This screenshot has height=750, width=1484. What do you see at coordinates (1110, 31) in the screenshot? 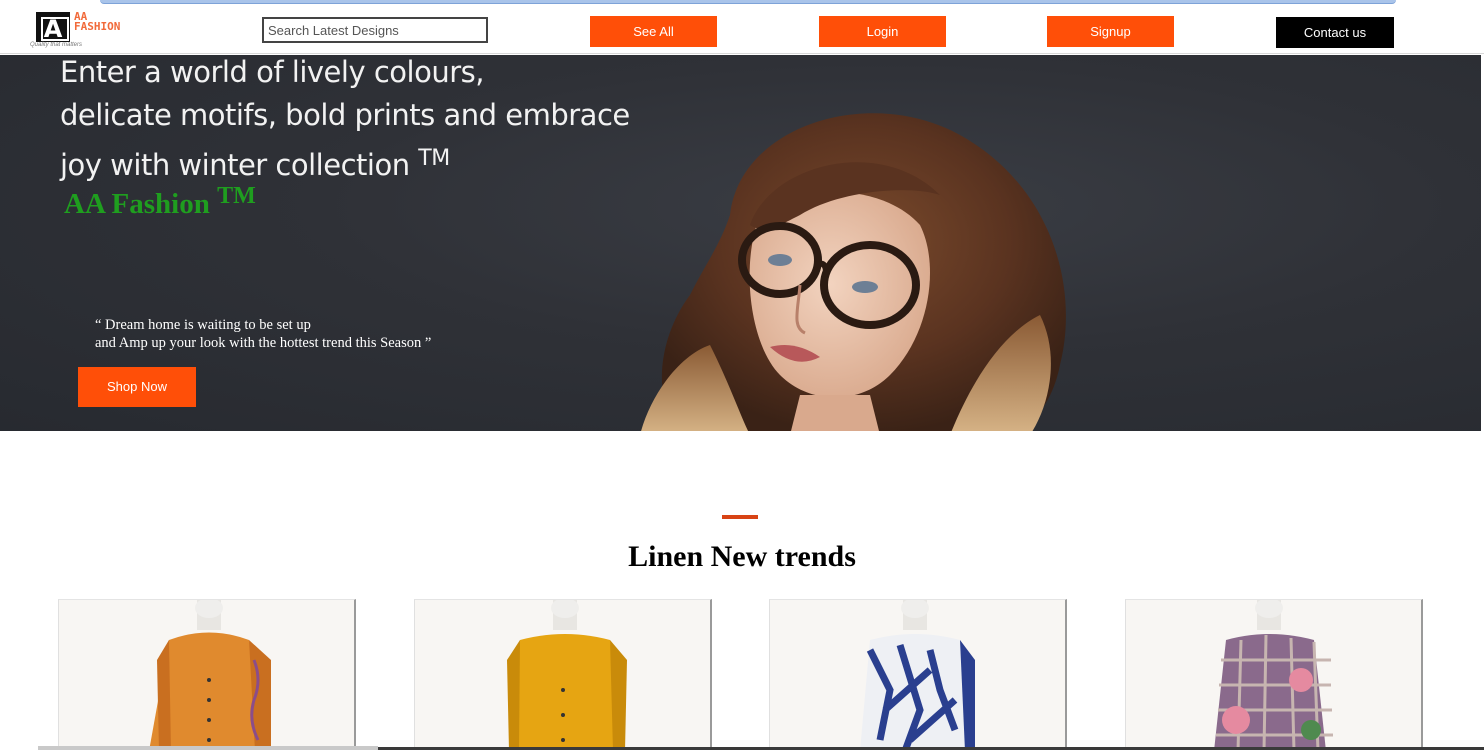
I see `signup-button: Signup` at bounding box center [1110, 31].